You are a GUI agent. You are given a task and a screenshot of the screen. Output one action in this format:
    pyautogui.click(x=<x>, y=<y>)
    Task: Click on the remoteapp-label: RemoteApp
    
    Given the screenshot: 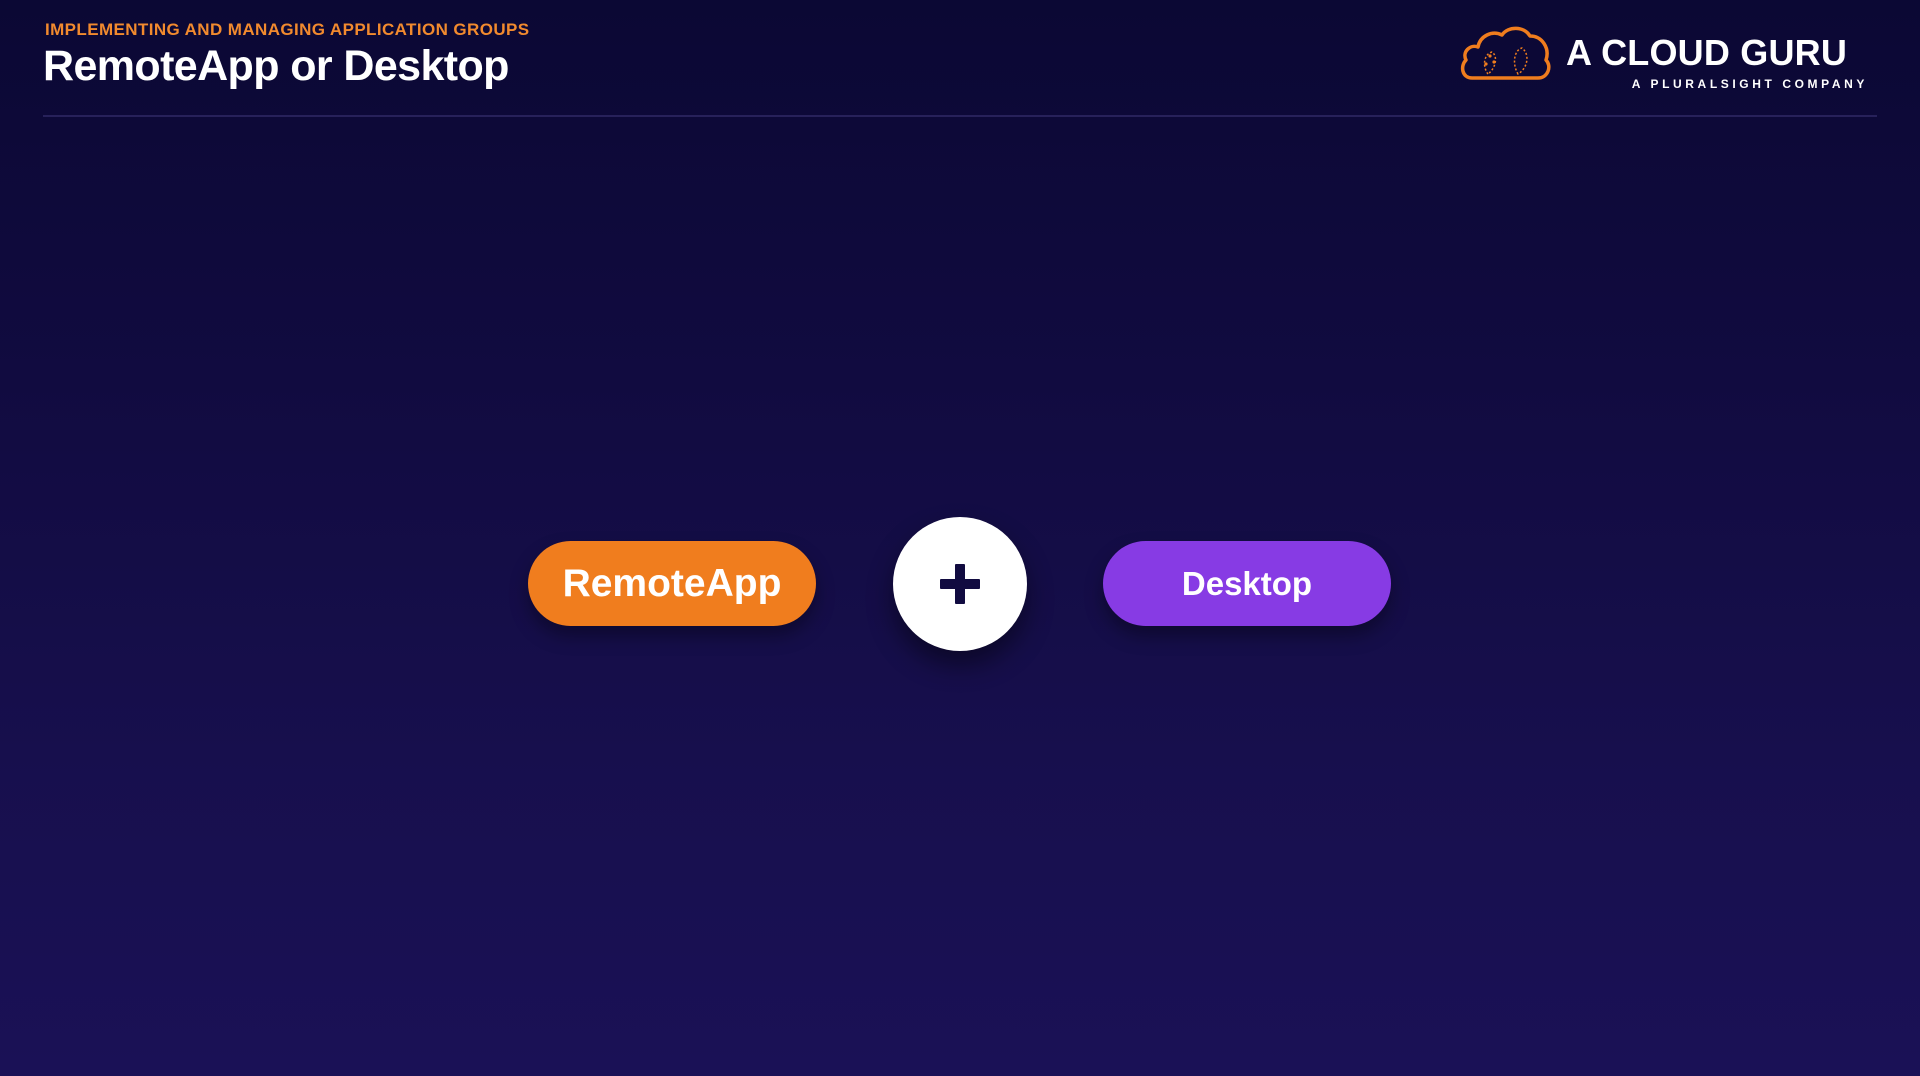 What is the action you would take?
    pyautogui.click(x=672, y=583)
    